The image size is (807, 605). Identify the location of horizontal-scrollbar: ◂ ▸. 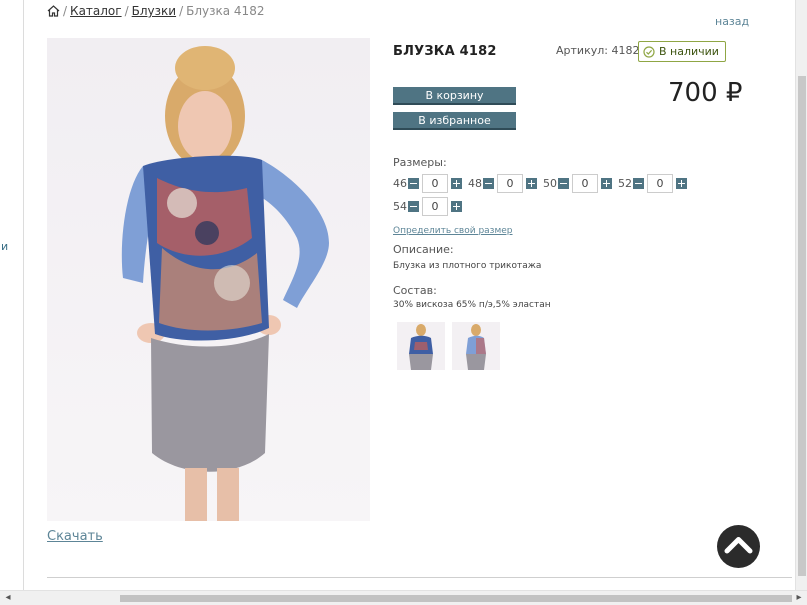
(403, 597).